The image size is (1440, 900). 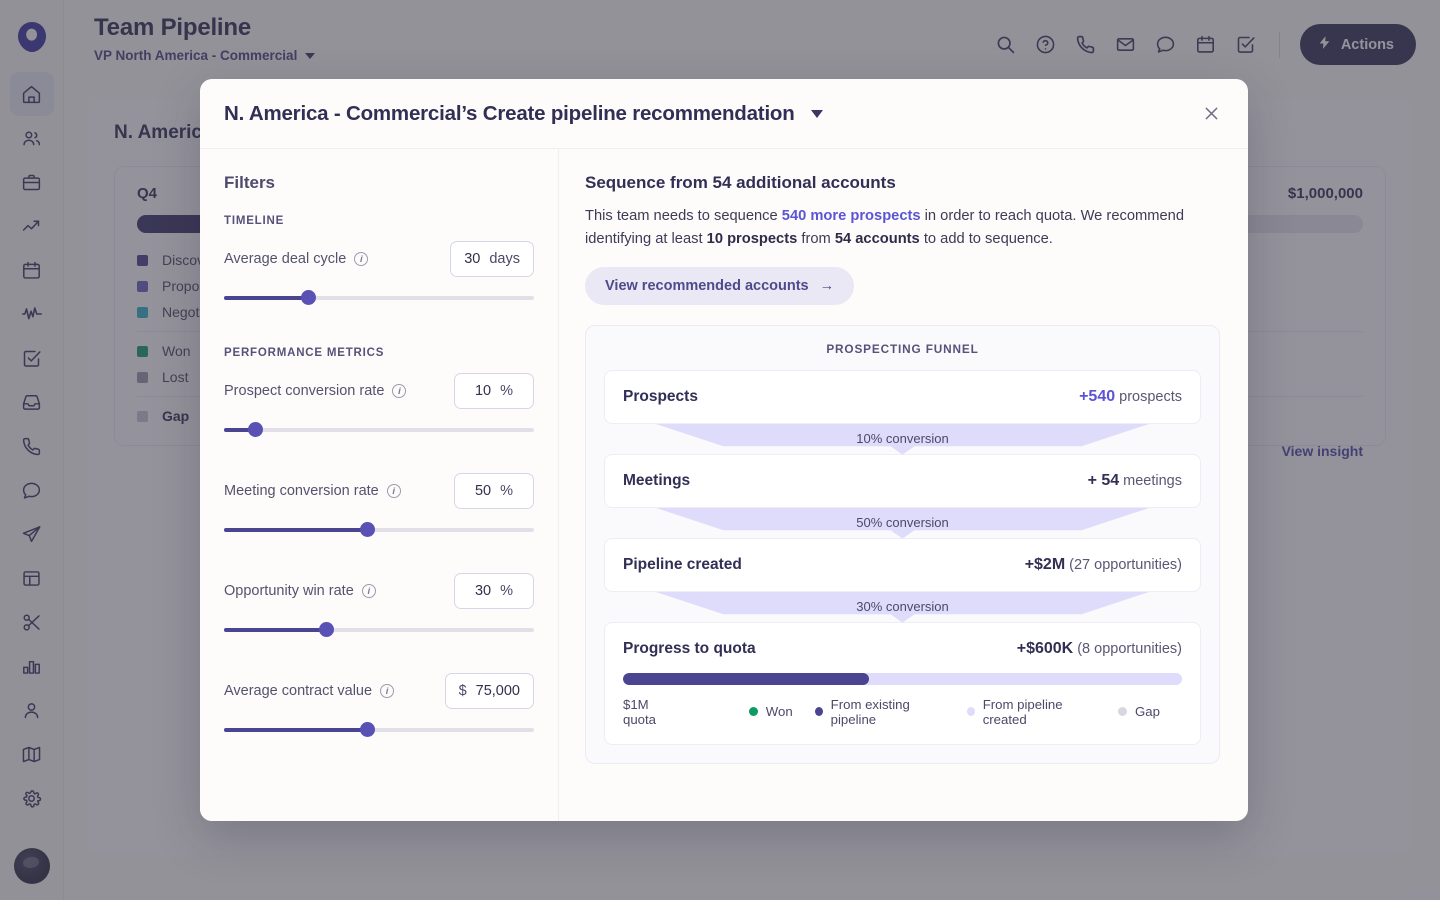 I want to click on legend-label: From existing pipeline, so click(x=870, y=711).